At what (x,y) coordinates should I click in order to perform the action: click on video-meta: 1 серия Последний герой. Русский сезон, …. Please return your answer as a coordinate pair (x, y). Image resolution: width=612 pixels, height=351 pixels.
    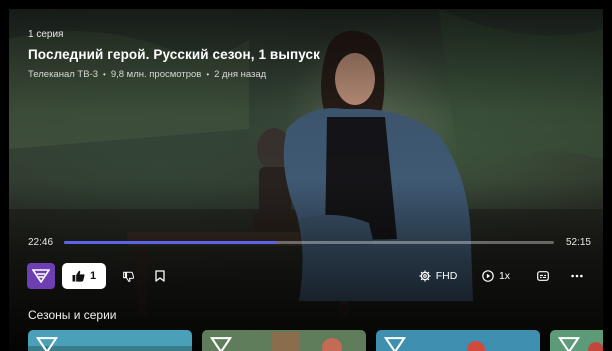
    Looking at the image, I should click on (174, 54).